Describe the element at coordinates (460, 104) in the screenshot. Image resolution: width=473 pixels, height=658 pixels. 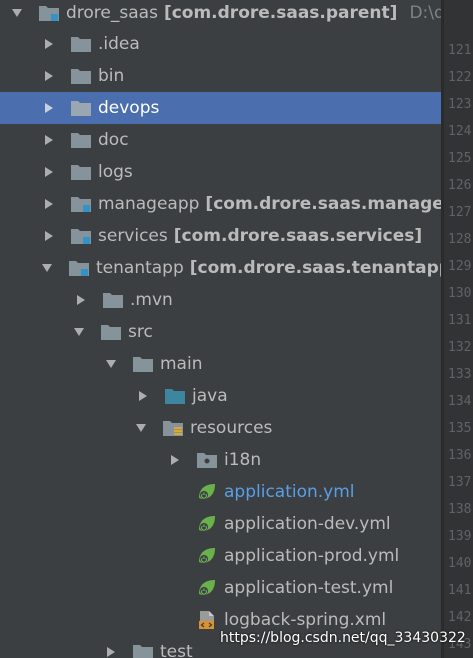
I see `line-number: 123` at that location.